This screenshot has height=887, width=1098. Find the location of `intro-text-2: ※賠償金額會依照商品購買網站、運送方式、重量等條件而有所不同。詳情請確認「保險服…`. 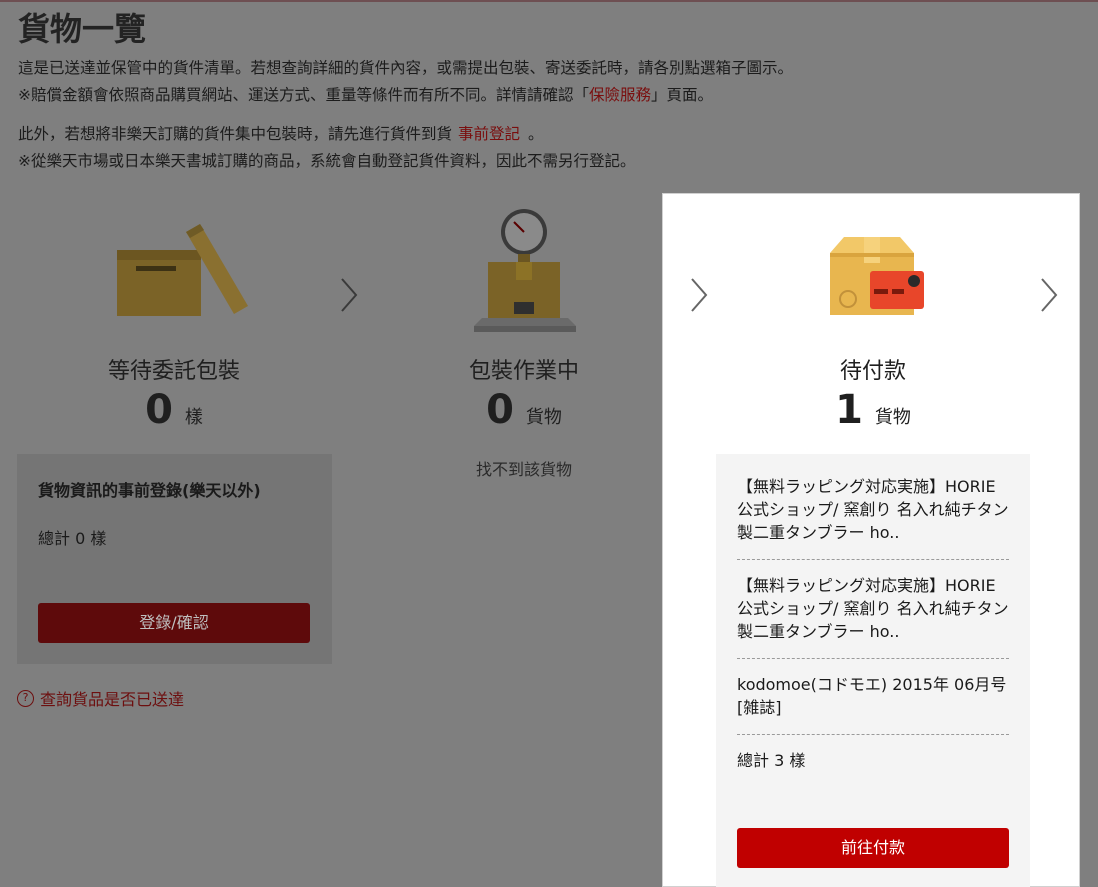

intro-text-2: ※賠償金額會依照商品購買網站、運送方式、重量等條件而有所不同。詳情請確認「保險服… is located at coordinates (548, 94).